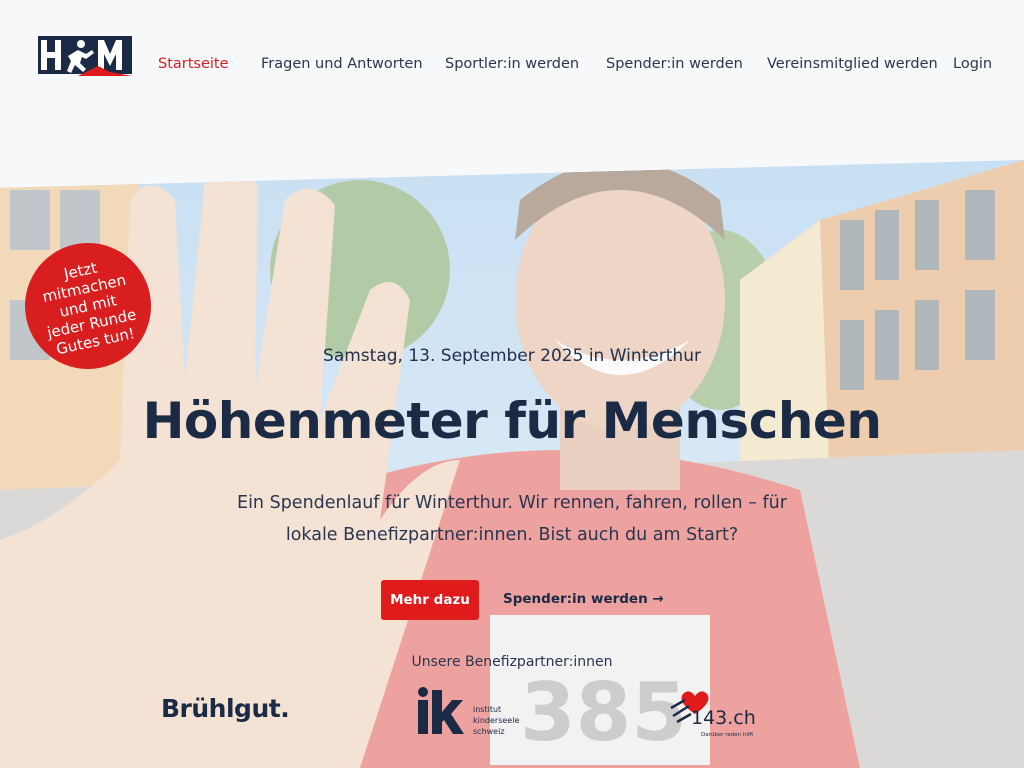  I want to click on partner-143-logo: 143.ch Darüber reden hilft, so click(719, 713).